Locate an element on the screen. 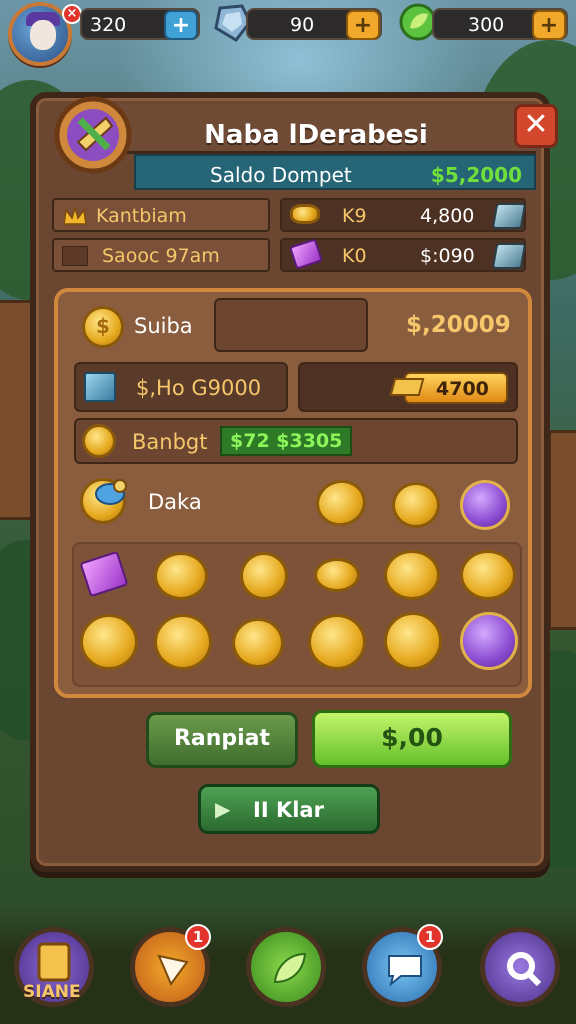 Image resolution: width=576 pixels, height=1024 pixels. wallet-label: Saldo Dompet is located at coordinates (281, 175).